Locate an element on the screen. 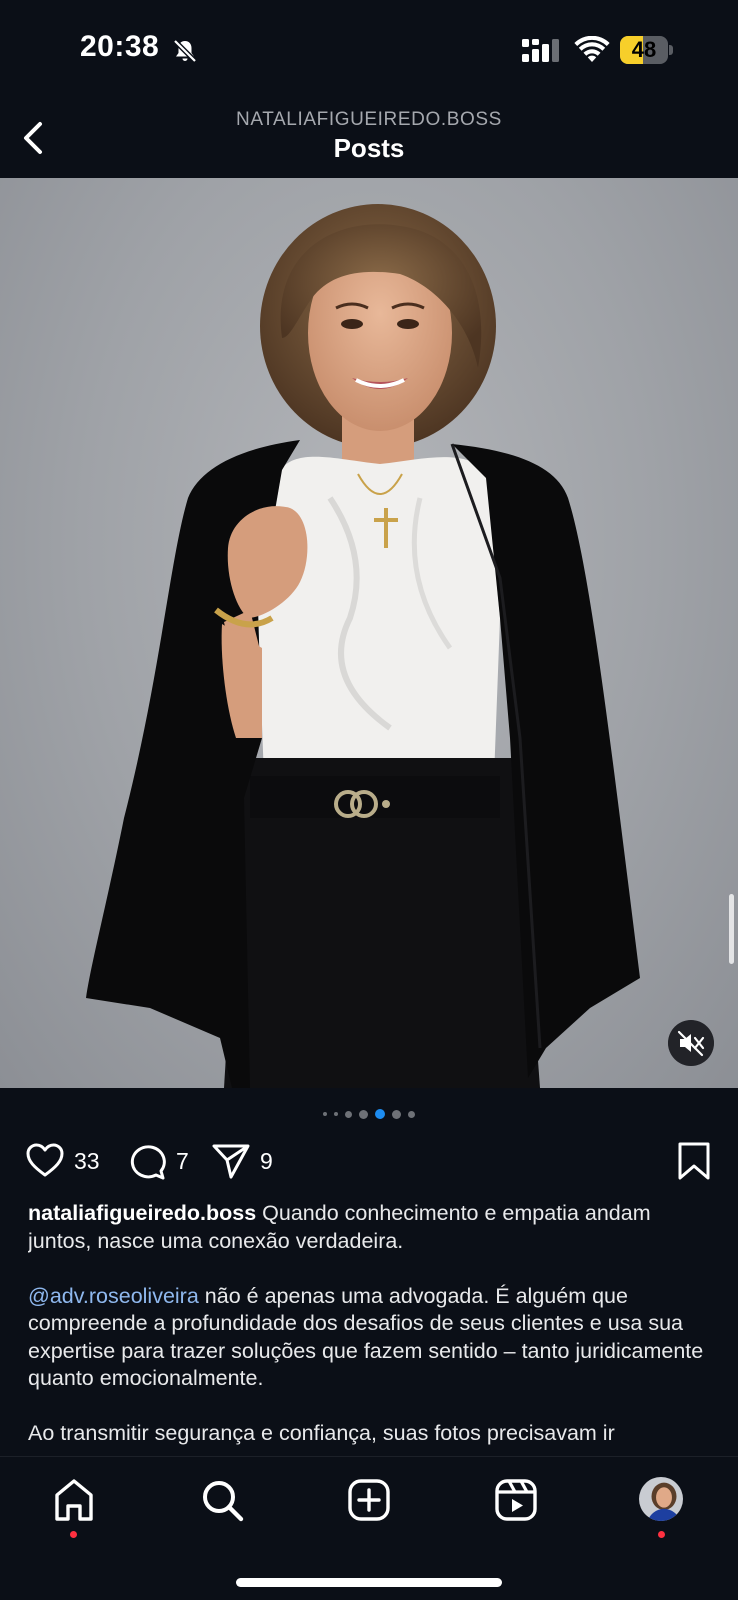  top-header: NATALIAFIGUEIREDO.BOSS Posts is located at coordinates (369, 139).